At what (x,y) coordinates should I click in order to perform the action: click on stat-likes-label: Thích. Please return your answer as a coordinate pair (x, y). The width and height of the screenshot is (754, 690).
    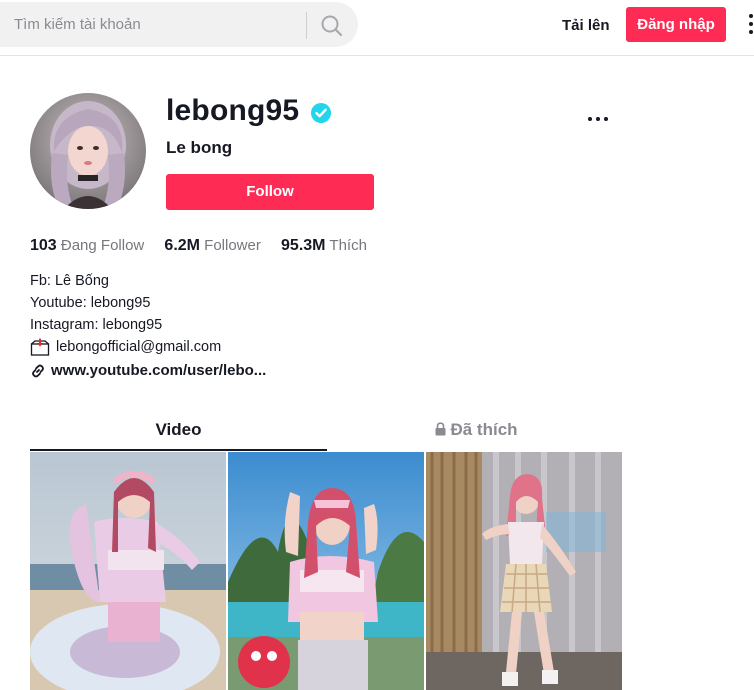
    Looking at the image, I should click on (348, 245).